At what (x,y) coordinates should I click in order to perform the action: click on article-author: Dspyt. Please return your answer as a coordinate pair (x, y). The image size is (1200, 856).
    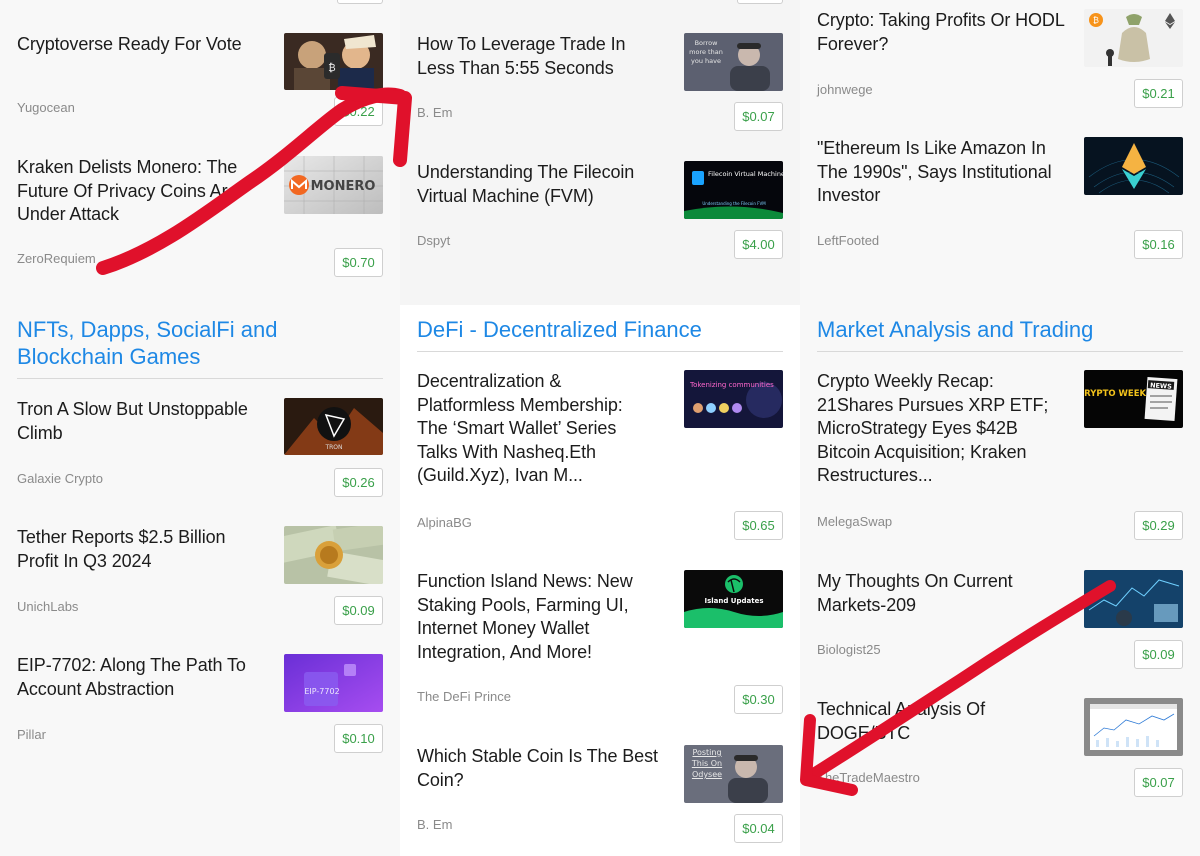
    Looking at the image, I should click on (433, 240).